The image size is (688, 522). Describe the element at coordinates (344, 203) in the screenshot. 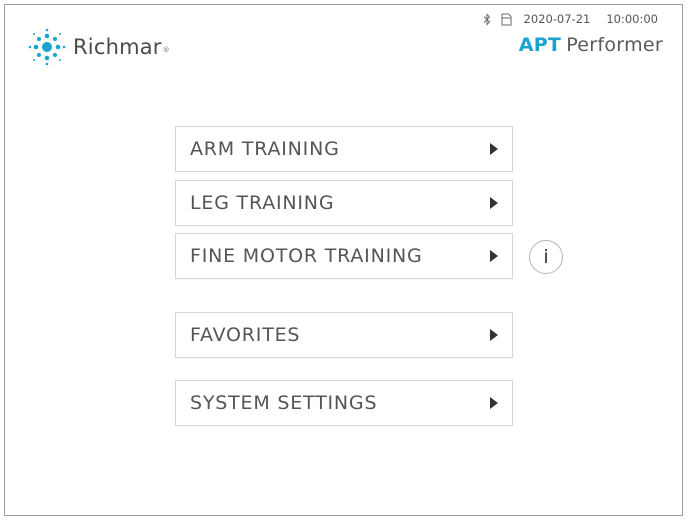

I see `leg-training-button: LEG TRAINING` at that location.